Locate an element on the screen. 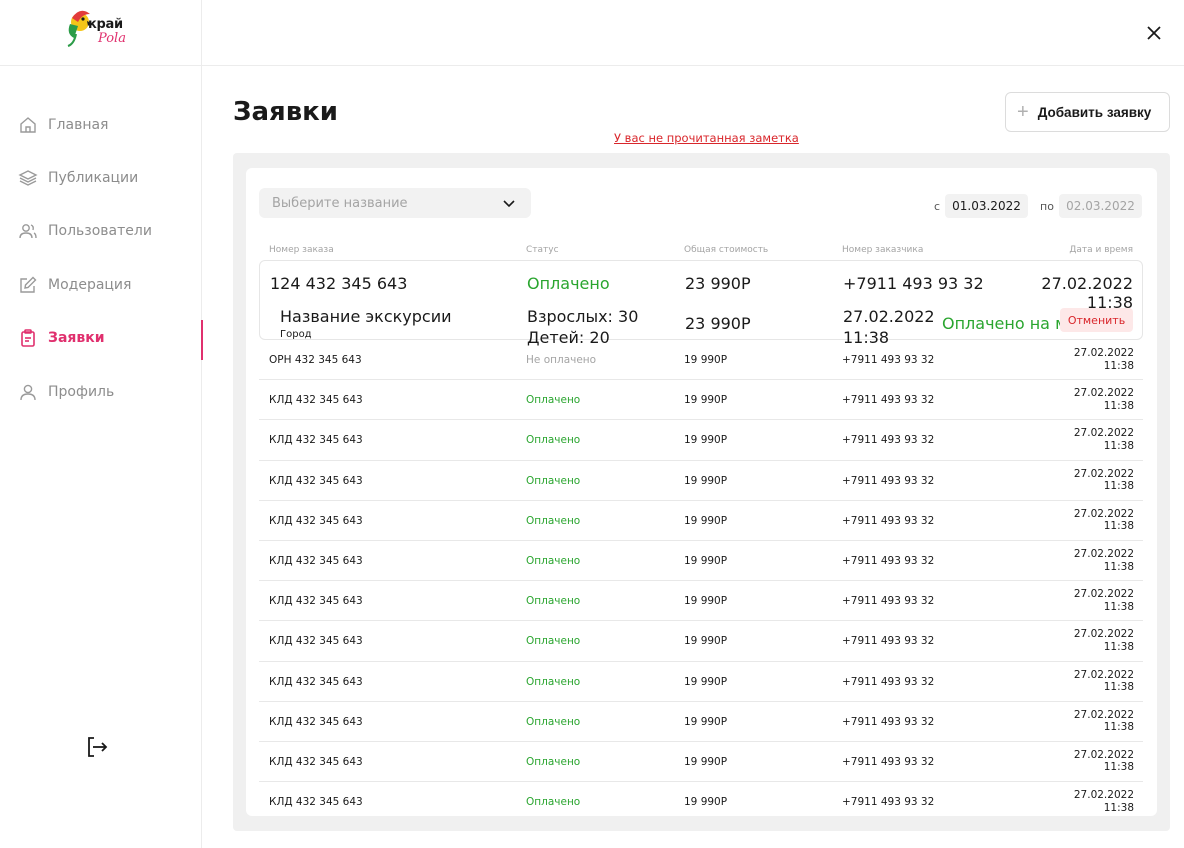  logout-icon is located at coordinates (97, 747).